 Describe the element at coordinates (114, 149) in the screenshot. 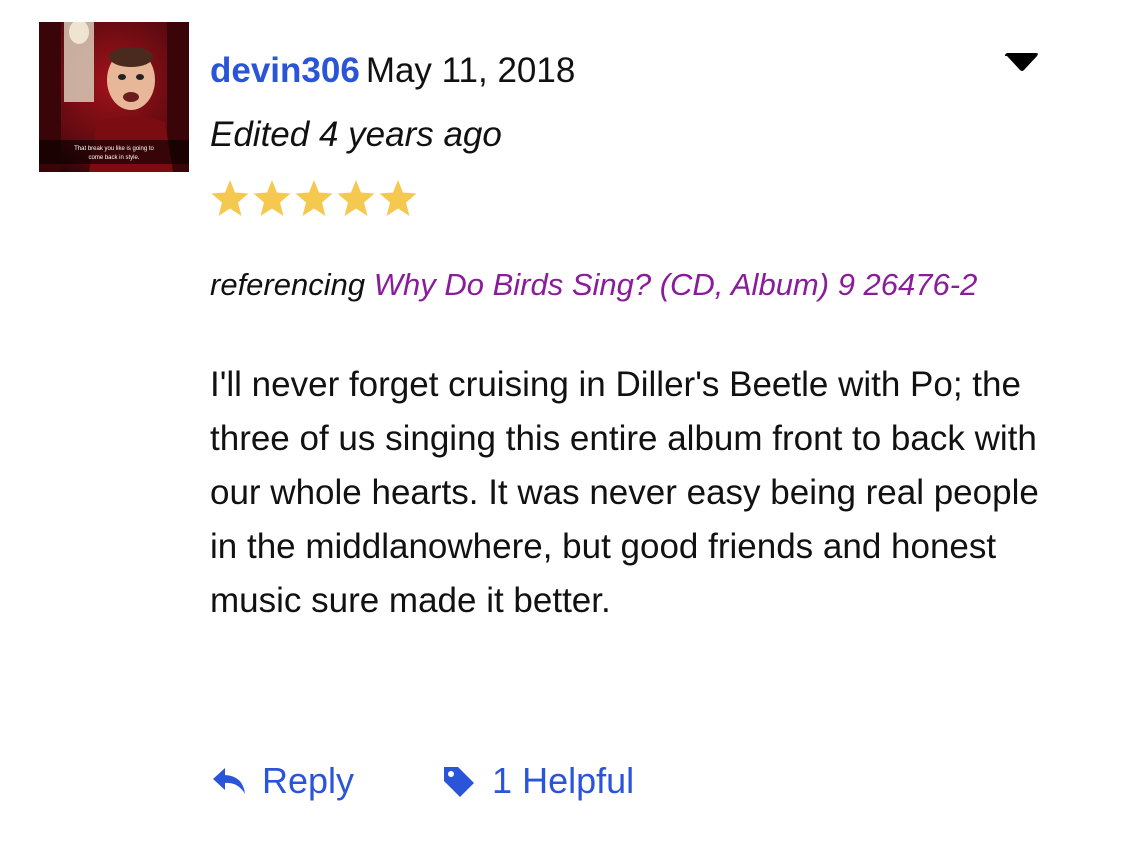

I see `avatar-caption-line-1: That break you like is going to` at that location.